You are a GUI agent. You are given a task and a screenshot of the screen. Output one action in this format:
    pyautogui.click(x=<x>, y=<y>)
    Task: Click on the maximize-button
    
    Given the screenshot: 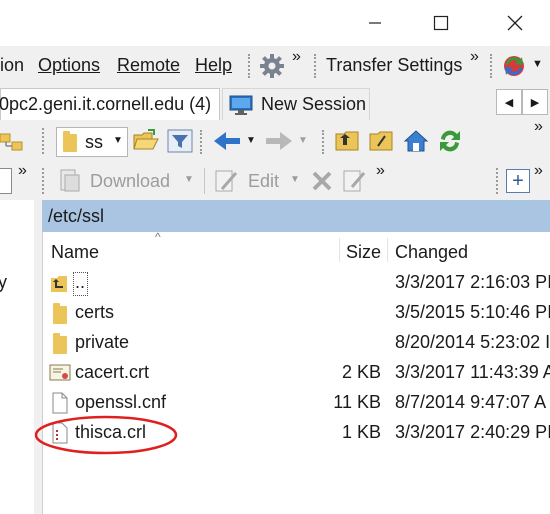 What is the action you would take?
    pyautogui.click(x=441, y=23)
    